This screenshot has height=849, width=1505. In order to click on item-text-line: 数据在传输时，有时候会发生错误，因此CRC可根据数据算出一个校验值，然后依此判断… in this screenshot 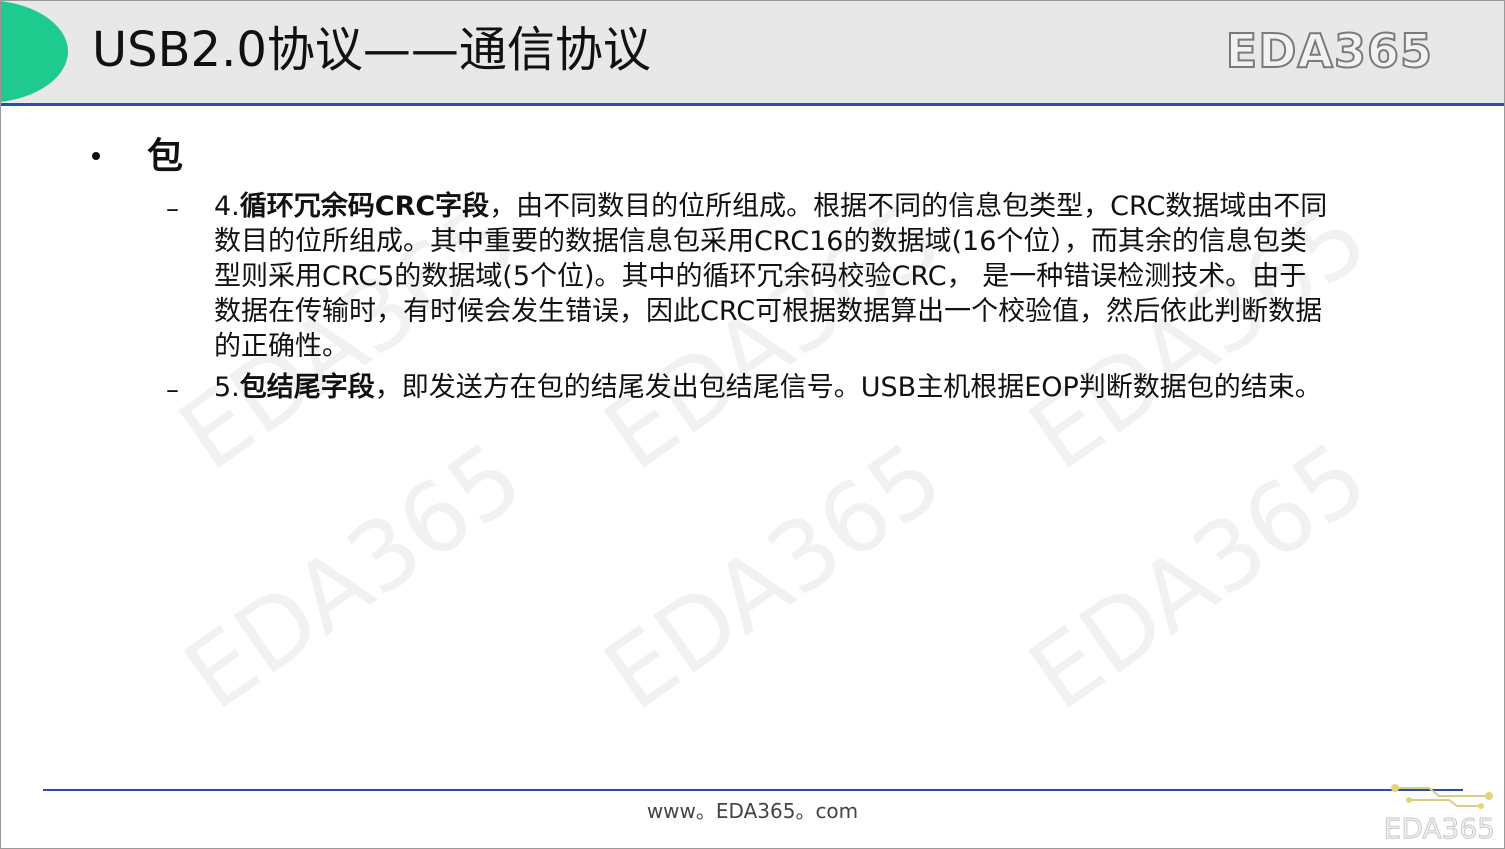, I will do `click(768, 311)`.